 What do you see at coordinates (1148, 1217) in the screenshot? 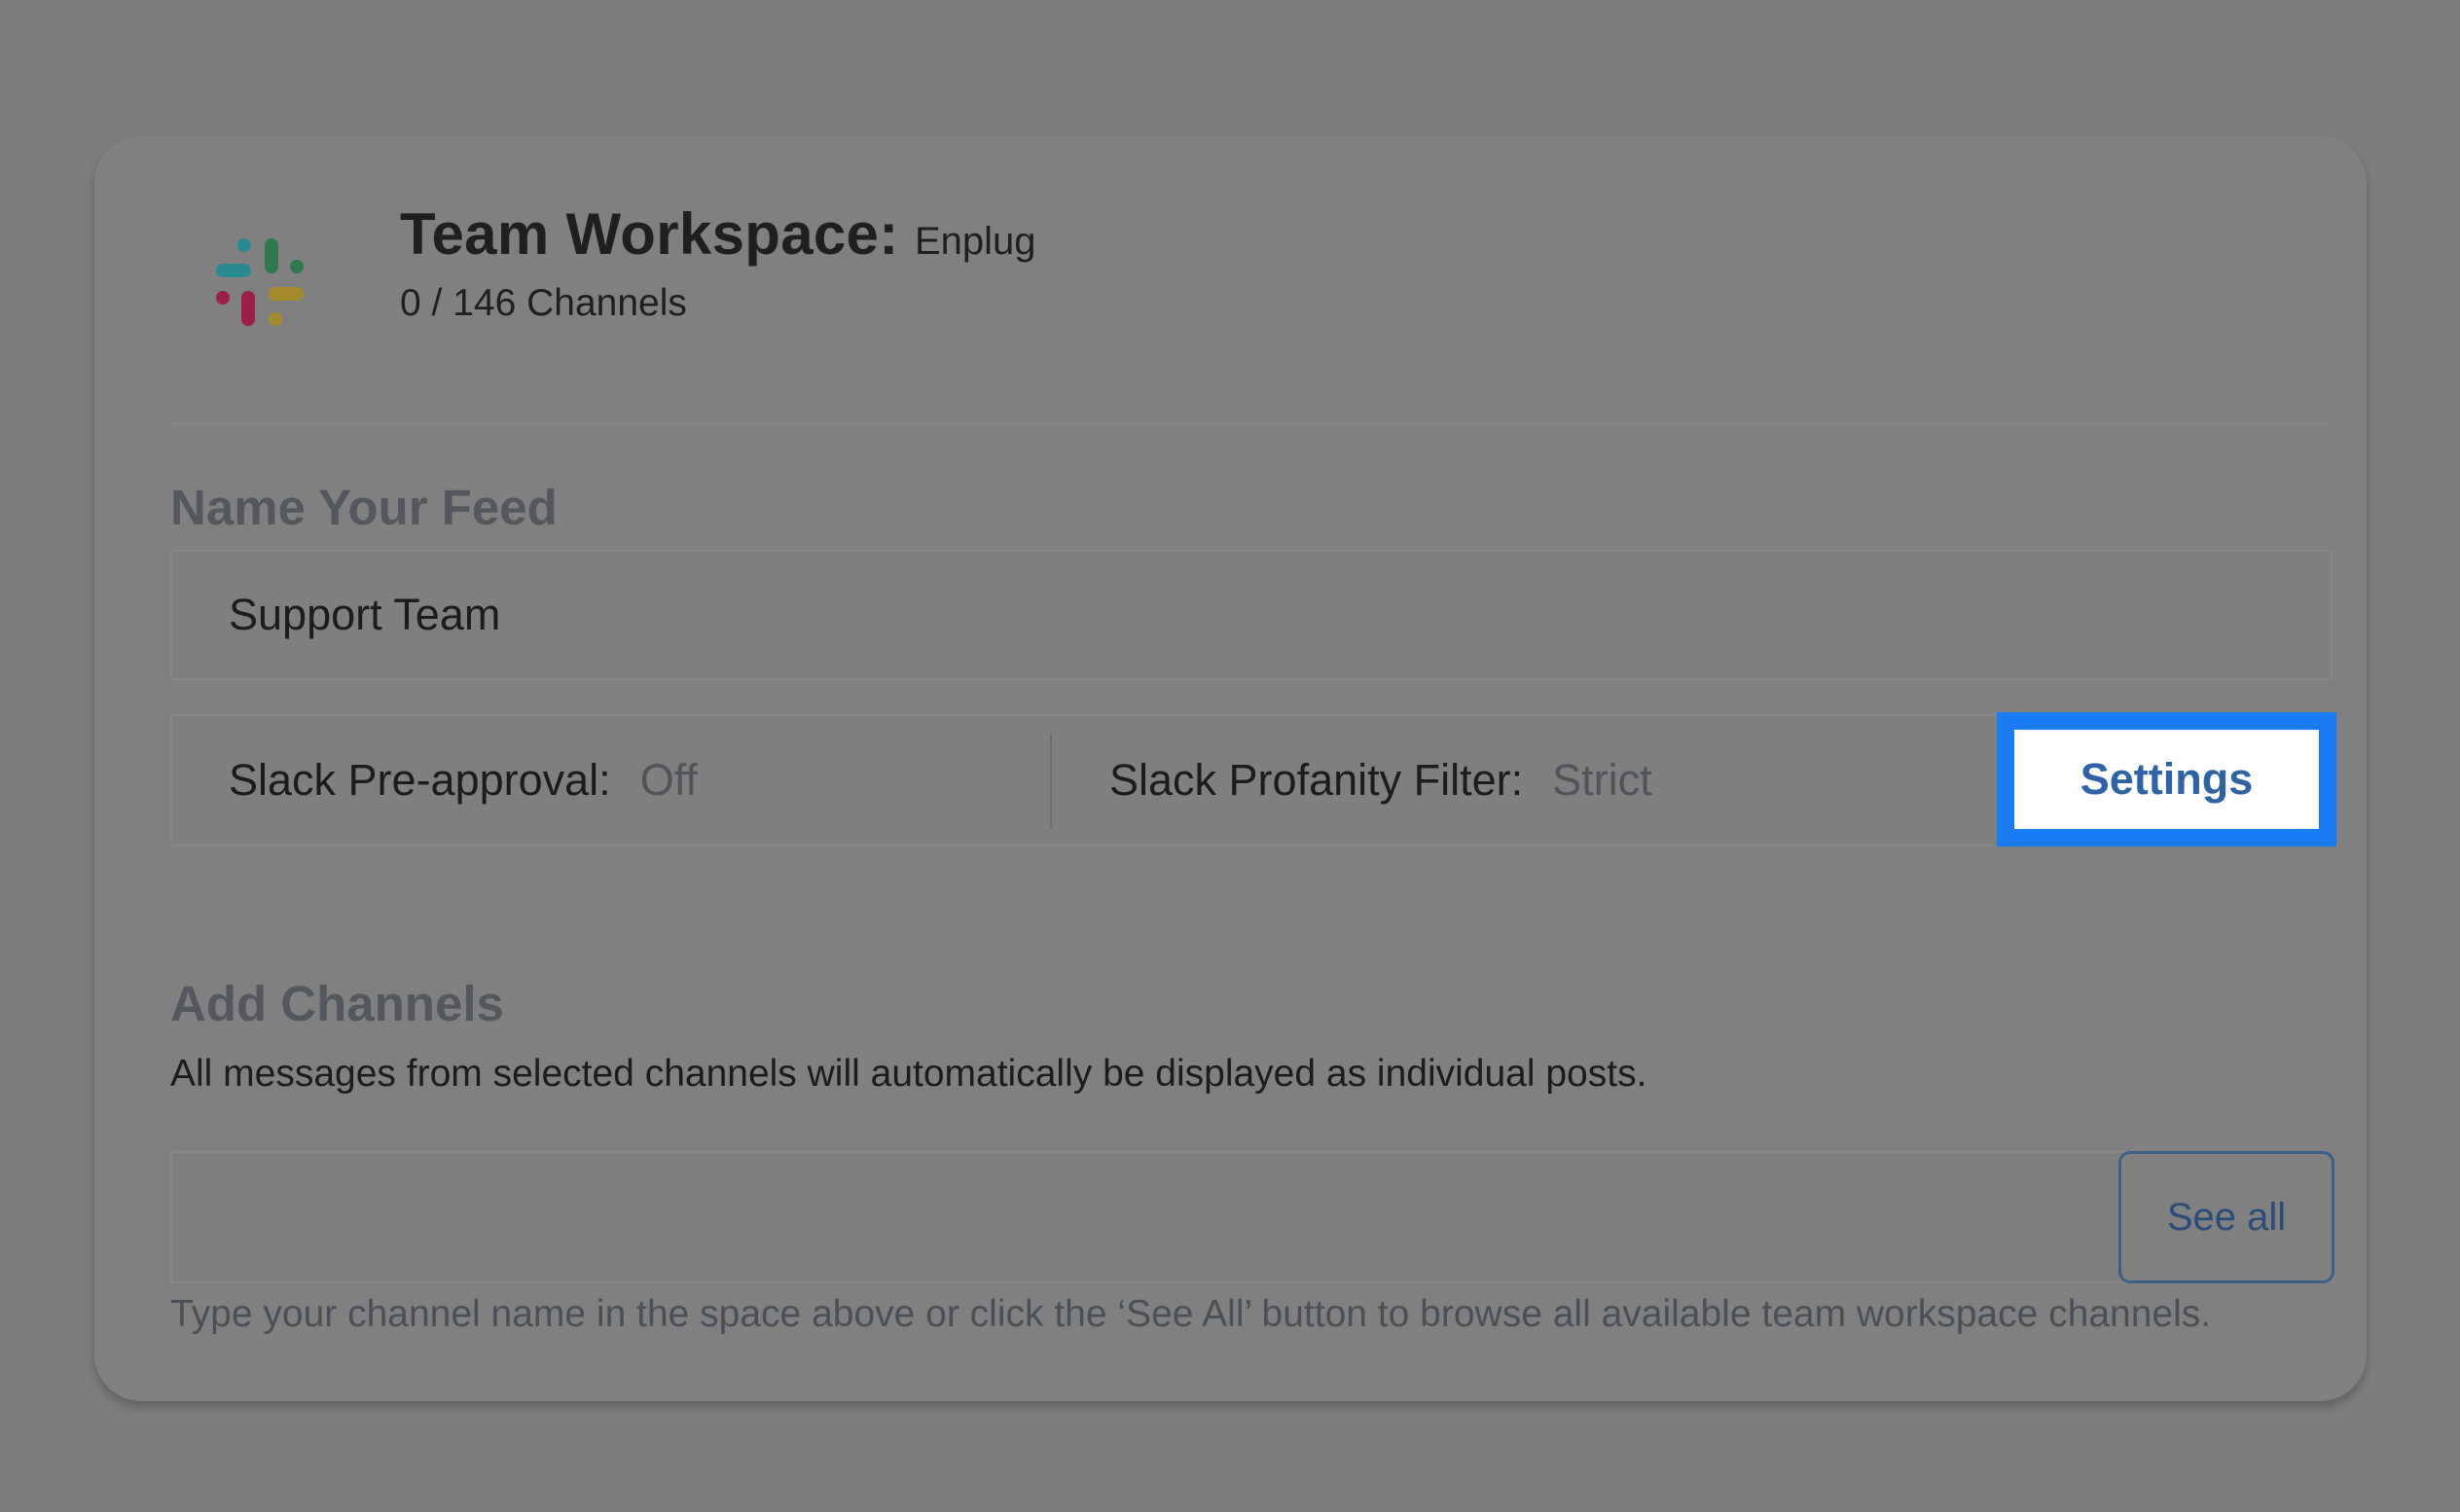
I see `channel-search-input` at bounding box center [1148, 1217].